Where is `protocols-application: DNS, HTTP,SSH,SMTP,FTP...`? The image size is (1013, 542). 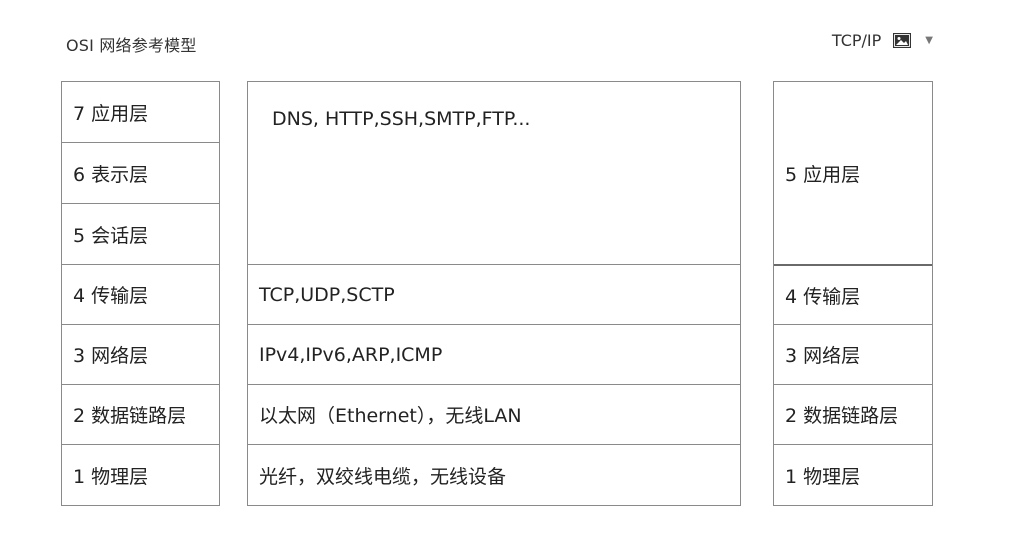
protocols-application: DNS, HTTP,SSH,SMTP,FTP... is located at coordinates (401, 119).